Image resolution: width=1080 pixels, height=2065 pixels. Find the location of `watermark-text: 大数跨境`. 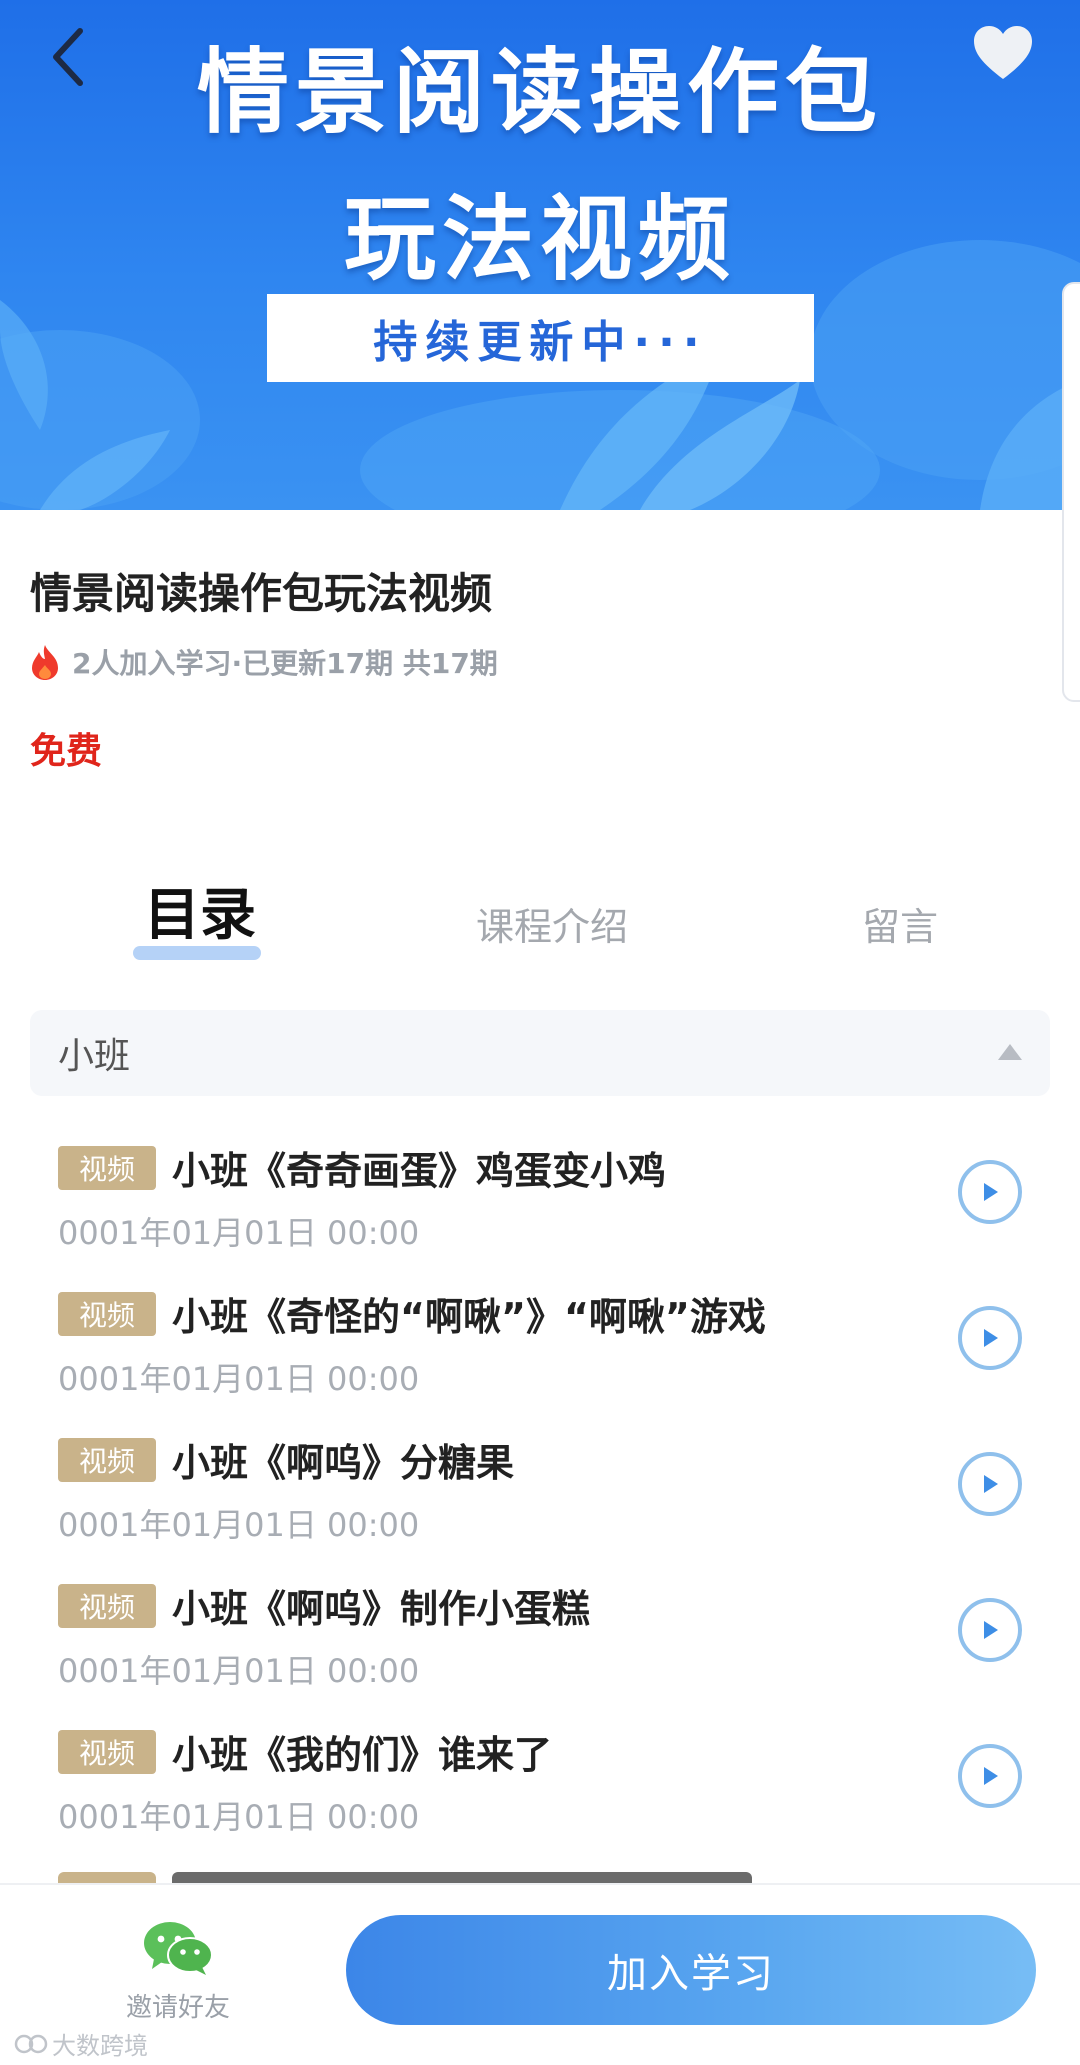

watermark-text: 大数跨境 is located at coordinates (100, 2046).